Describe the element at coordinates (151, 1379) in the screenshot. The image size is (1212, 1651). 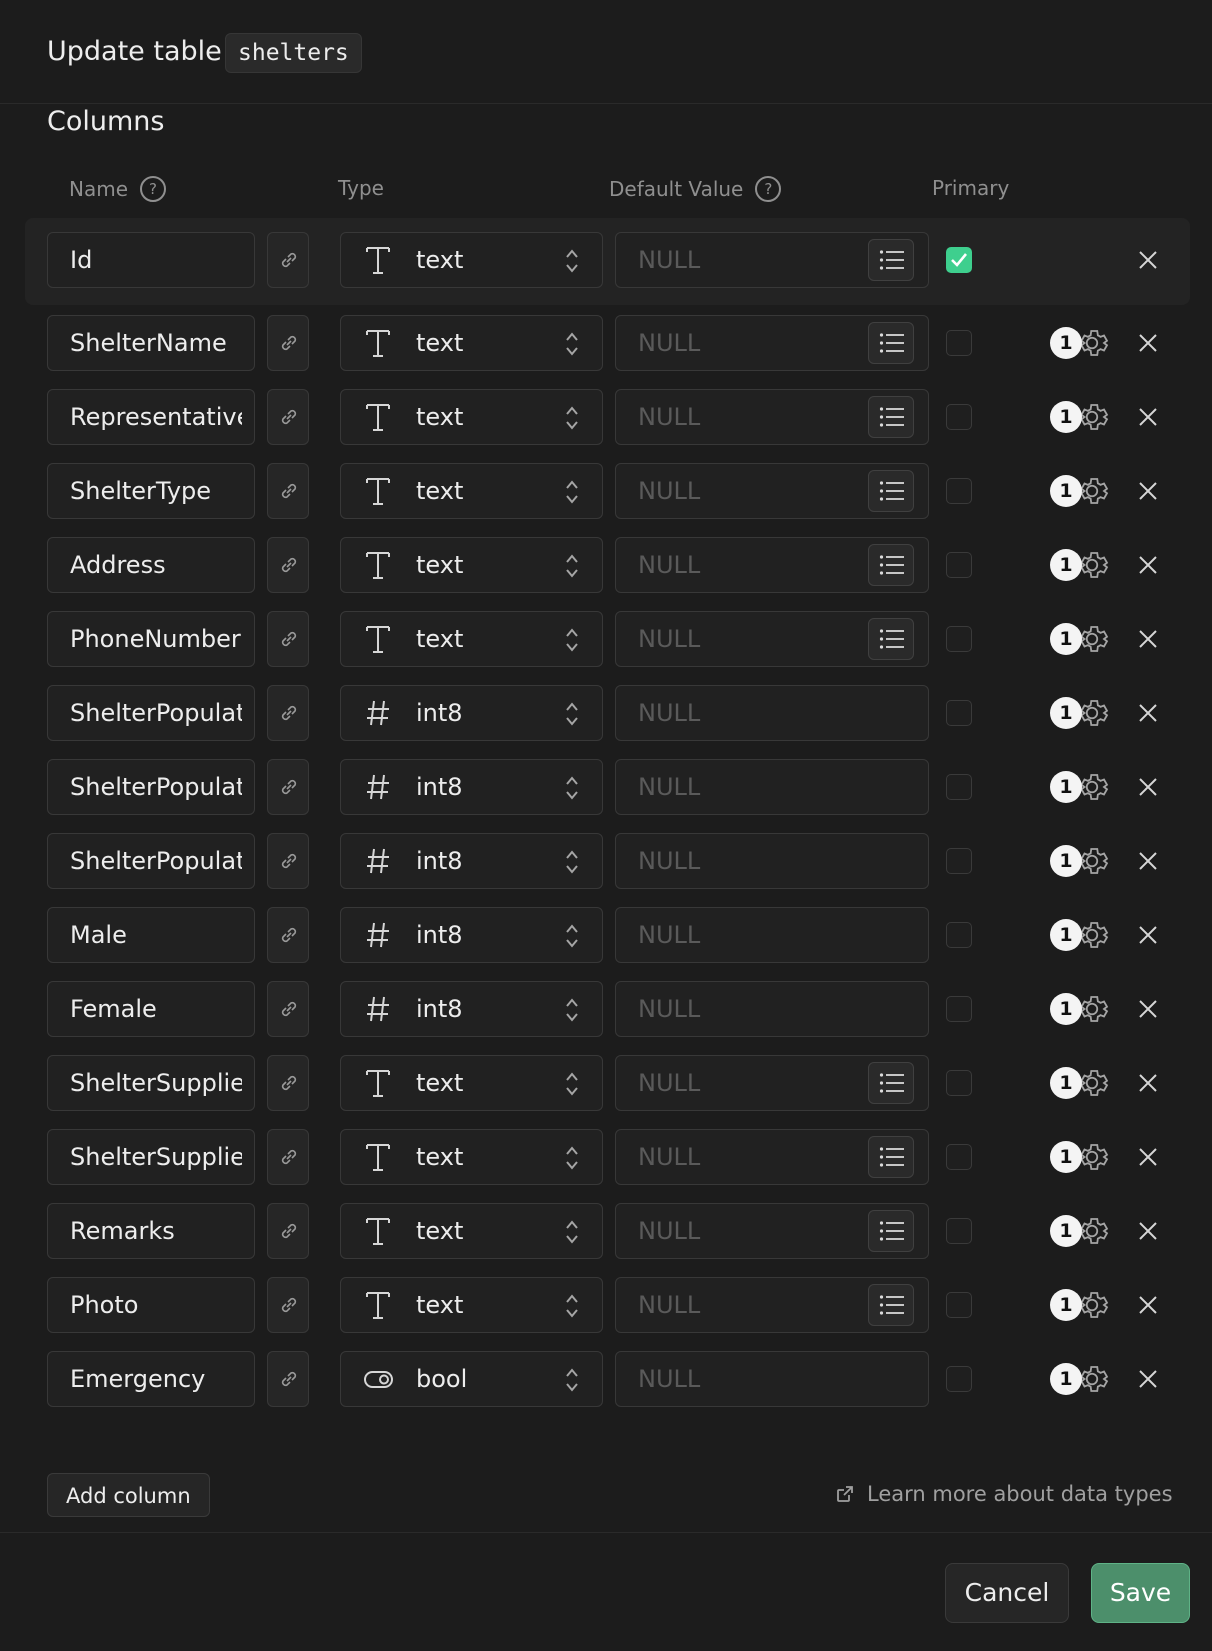
I see `column-name-input: Emergency` at that location.